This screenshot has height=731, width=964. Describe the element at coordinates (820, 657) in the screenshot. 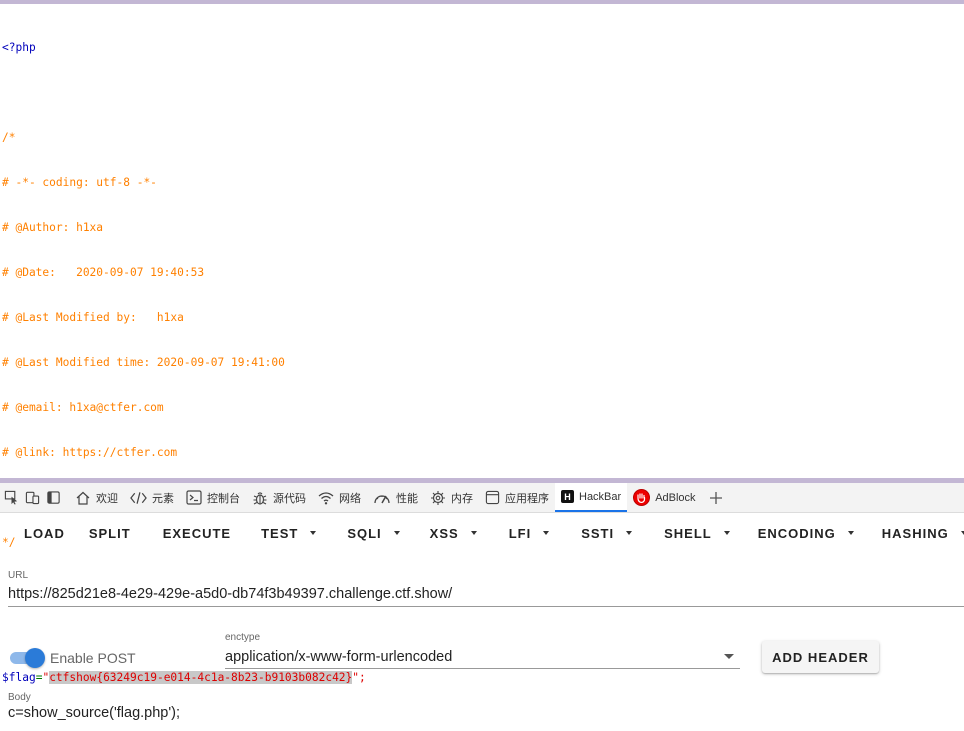

I see `add-header-button: ADD HEADER` at that location.